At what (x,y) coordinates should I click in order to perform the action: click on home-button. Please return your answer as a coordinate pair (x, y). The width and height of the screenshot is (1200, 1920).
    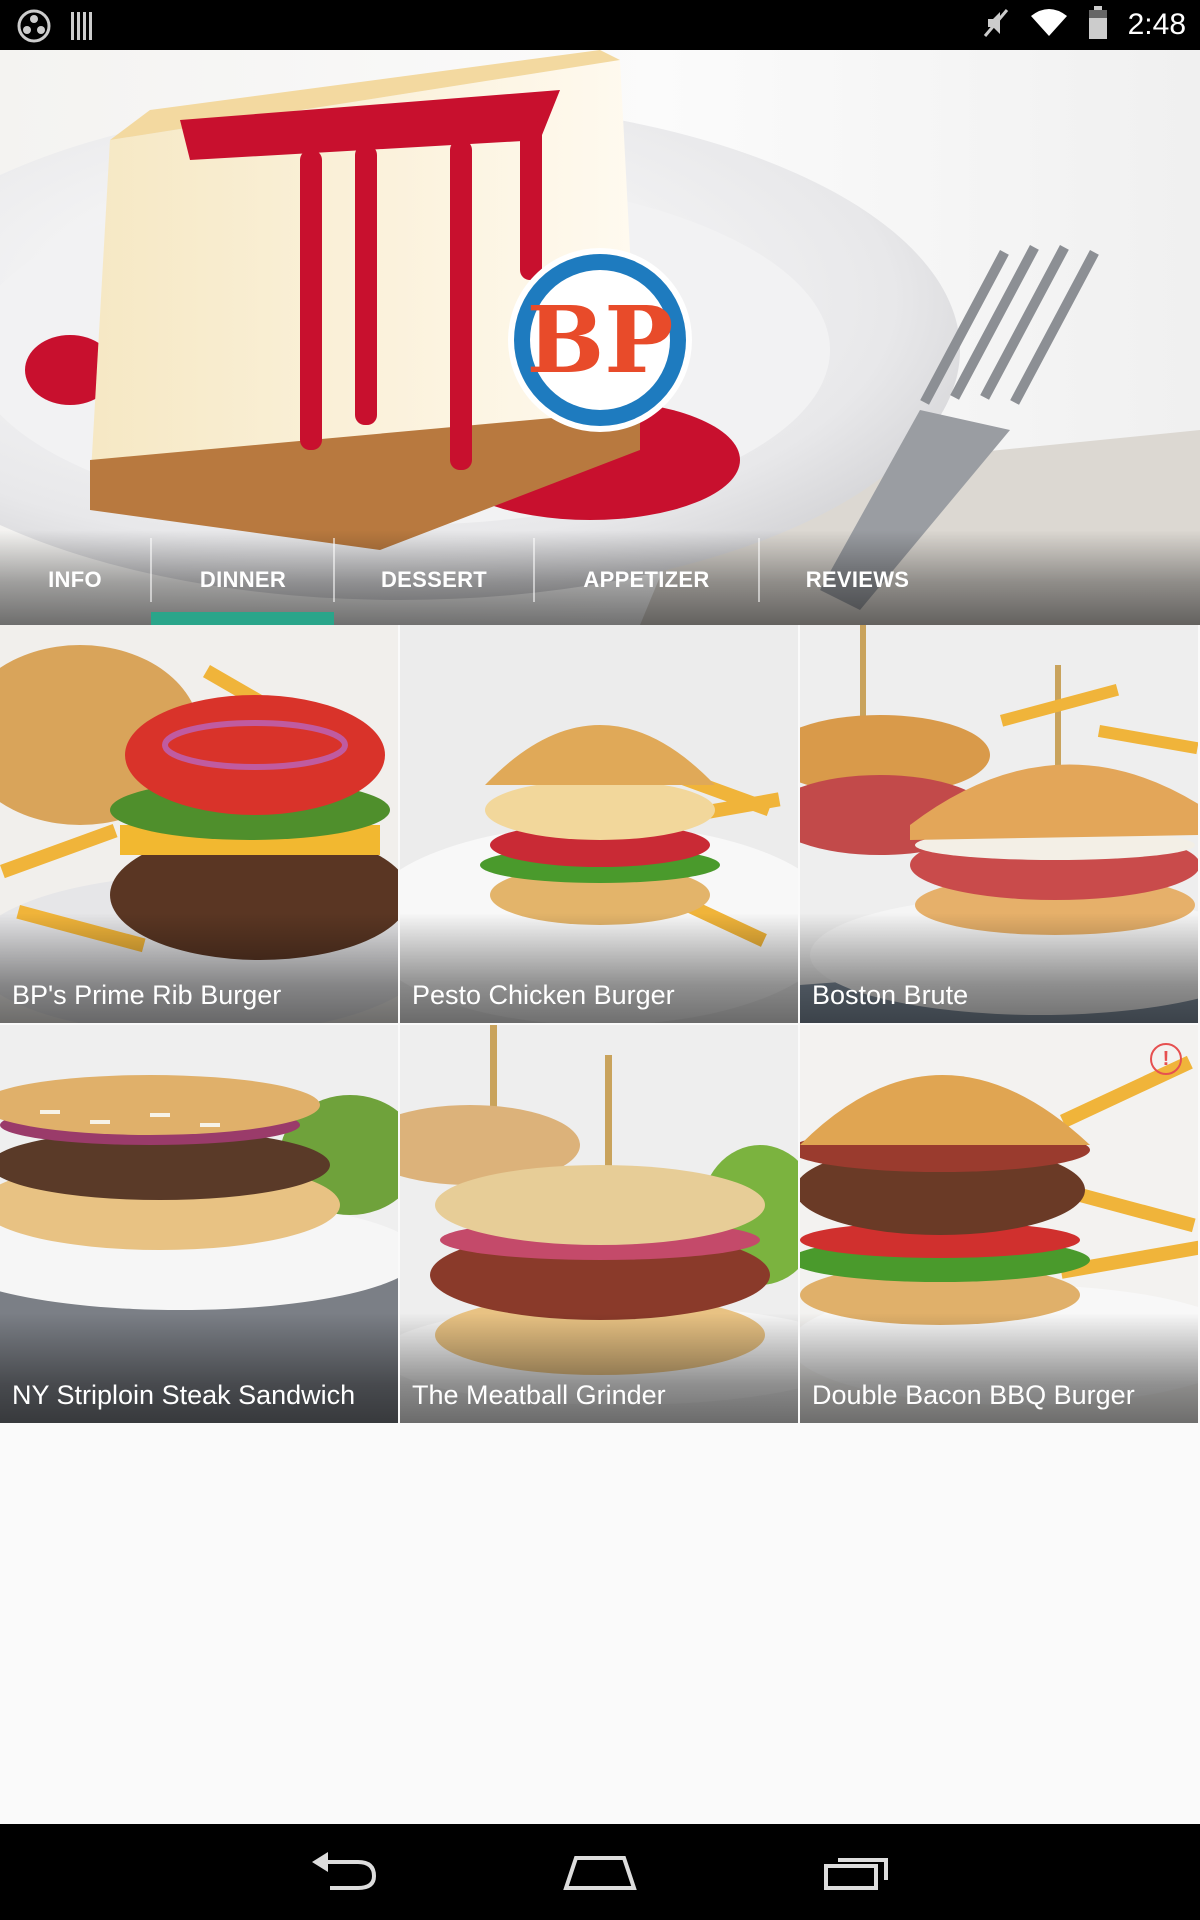
    Looking at the image, I should click on (600, 1872).